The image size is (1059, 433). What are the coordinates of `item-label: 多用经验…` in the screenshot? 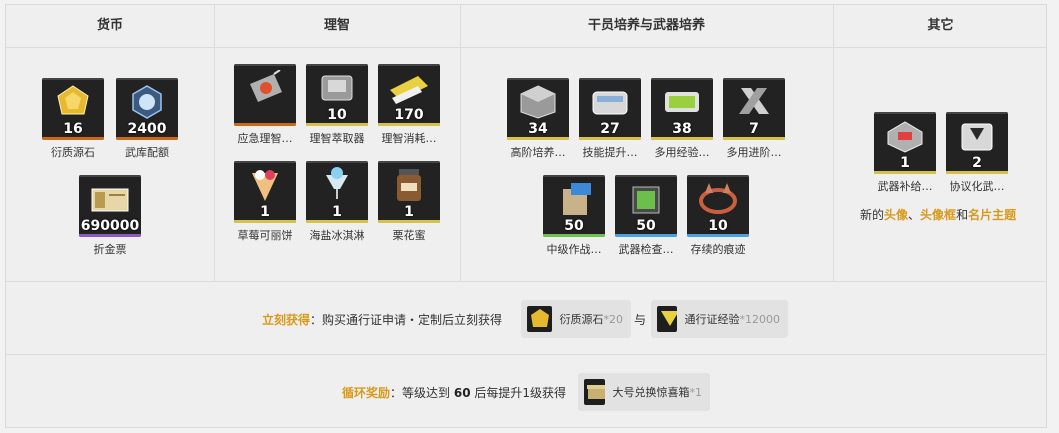 It's located at (682, 152).